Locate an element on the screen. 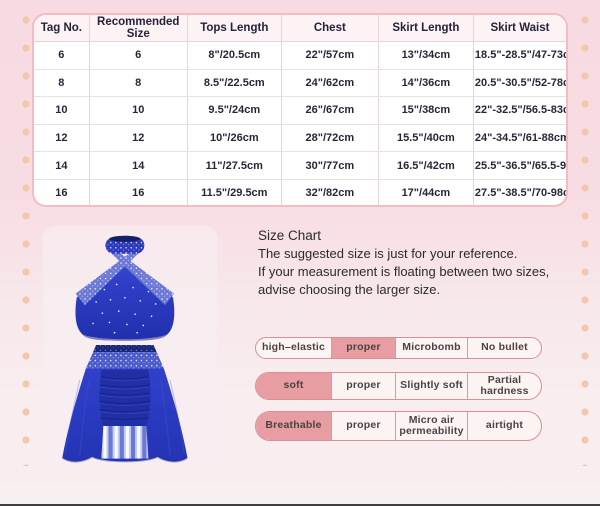 This screenshot has height=506, width=600. attribute-cell: high–elastic is located at coordinates (293, 347).